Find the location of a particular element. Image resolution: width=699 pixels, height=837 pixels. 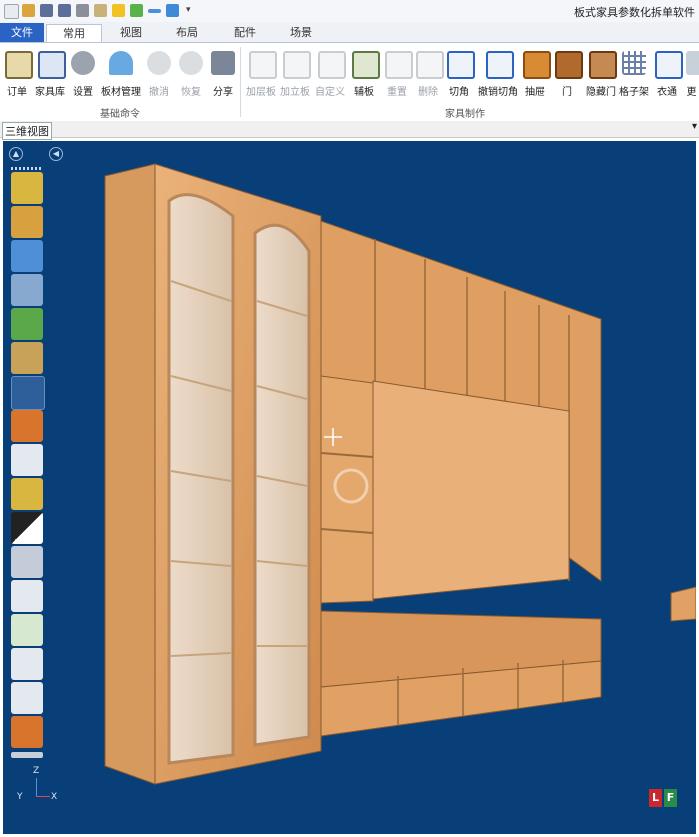

group-separator is located at coordinates (240, 82).